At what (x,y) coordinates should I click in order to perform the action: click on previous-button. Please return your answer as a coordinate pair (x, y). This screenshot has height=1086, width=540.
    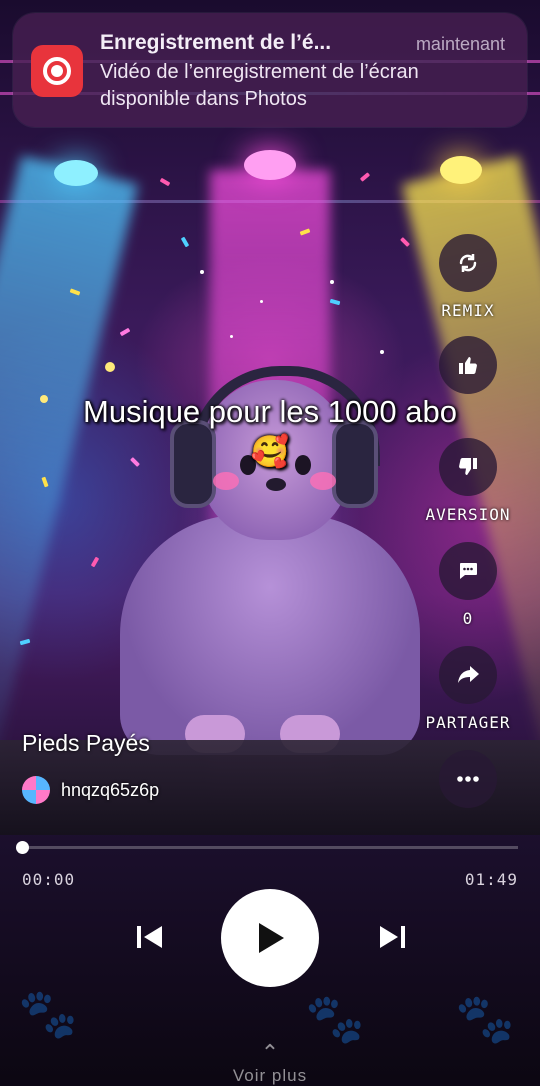
    Looking at the image, I should click on (150, 937).